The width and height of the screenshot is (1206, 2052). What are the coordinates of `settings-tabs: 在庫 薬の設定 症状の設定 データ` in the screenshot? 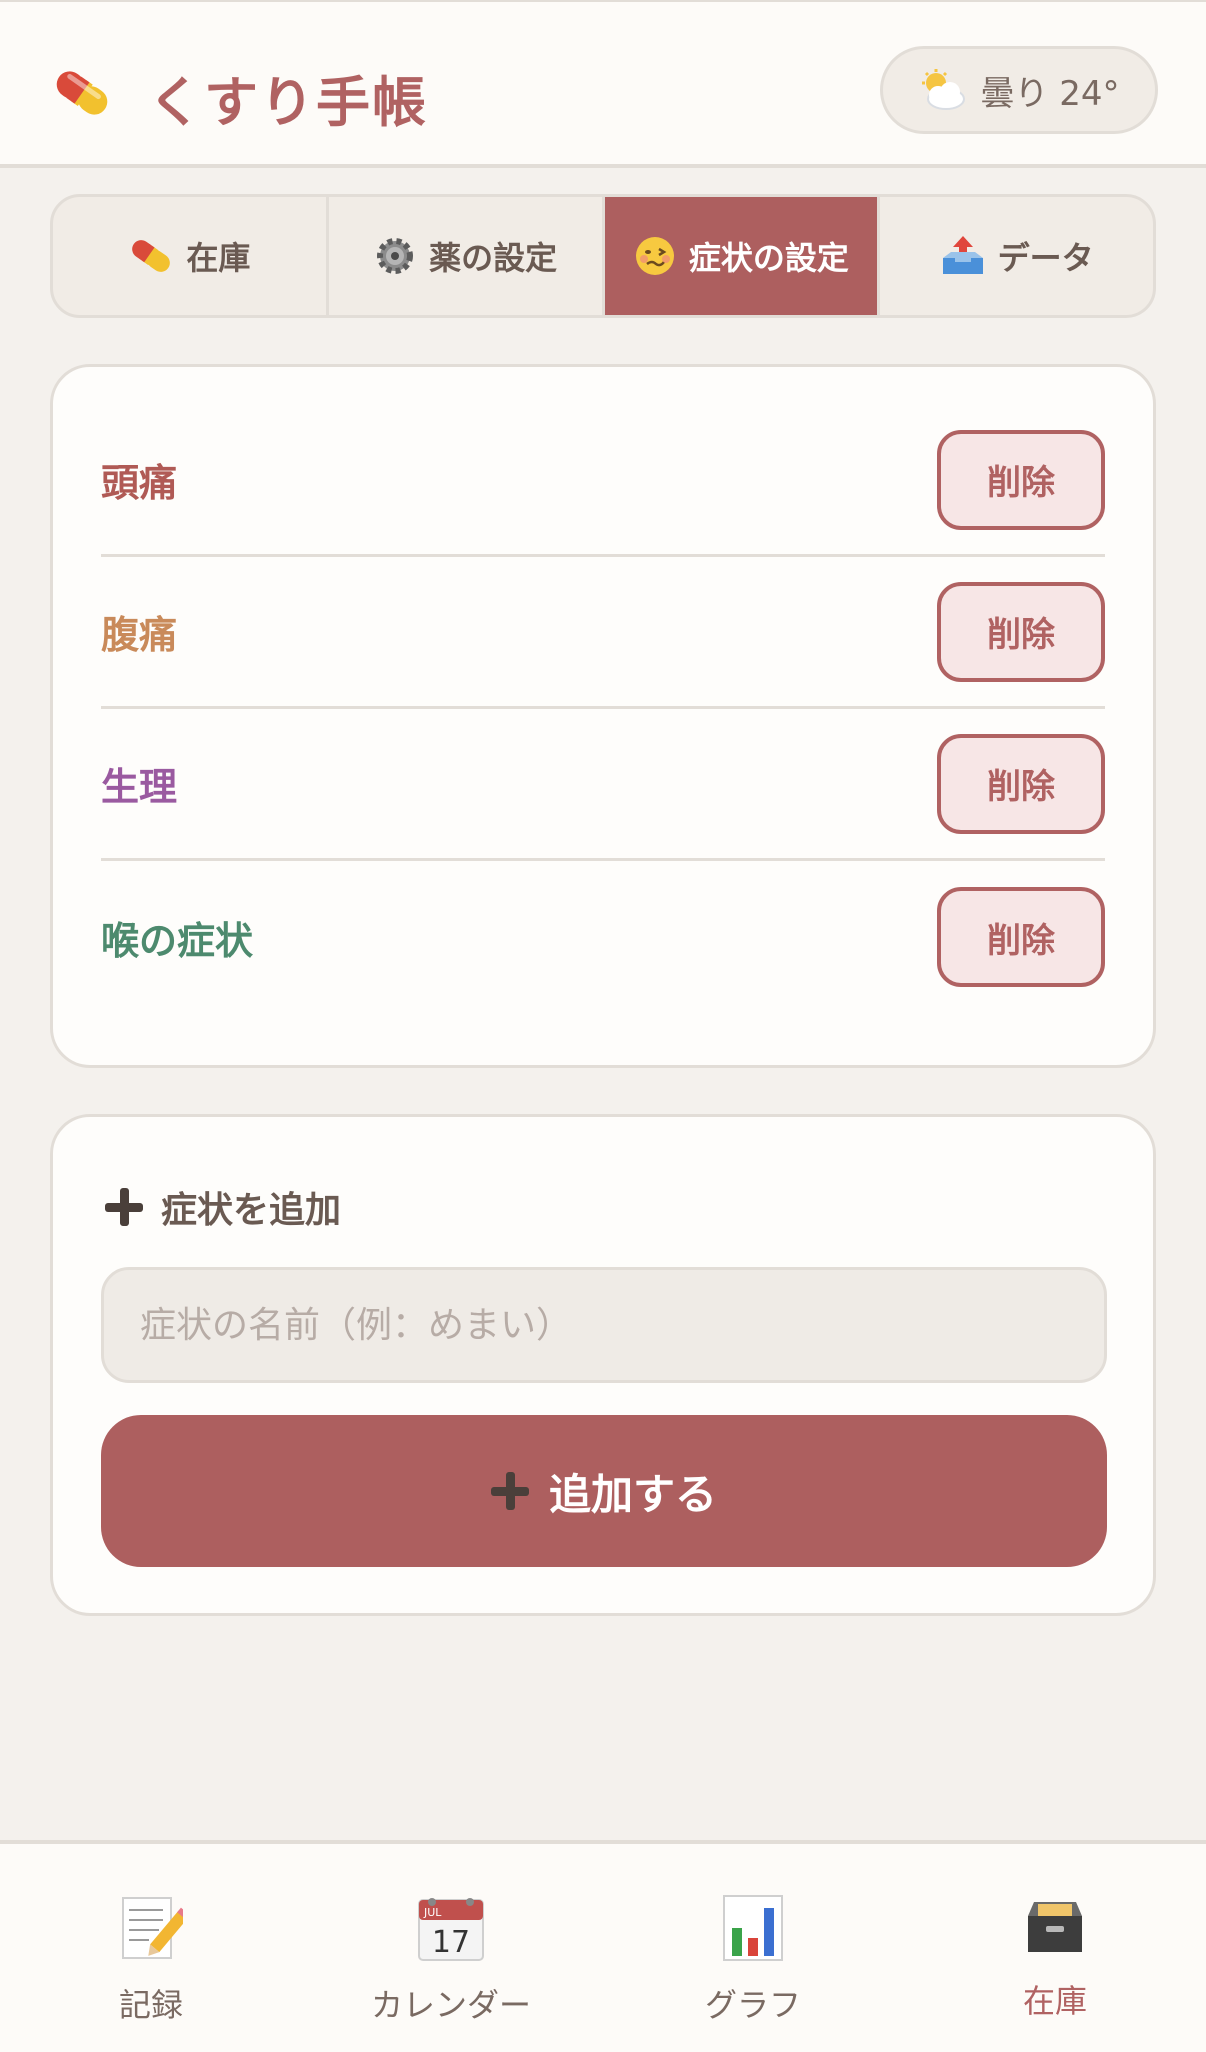 It's located at (603, 256).